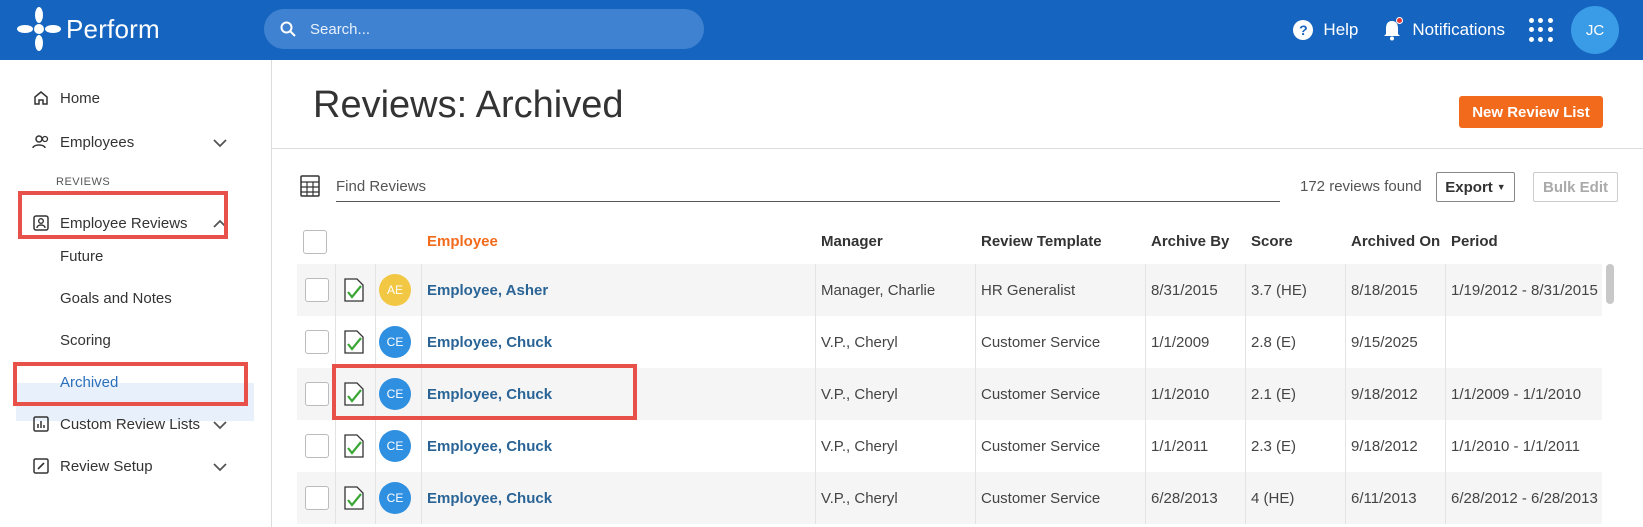 The width and height of the screenshot is (1643, 527). I want to click on search-icon, so click(288, 29).